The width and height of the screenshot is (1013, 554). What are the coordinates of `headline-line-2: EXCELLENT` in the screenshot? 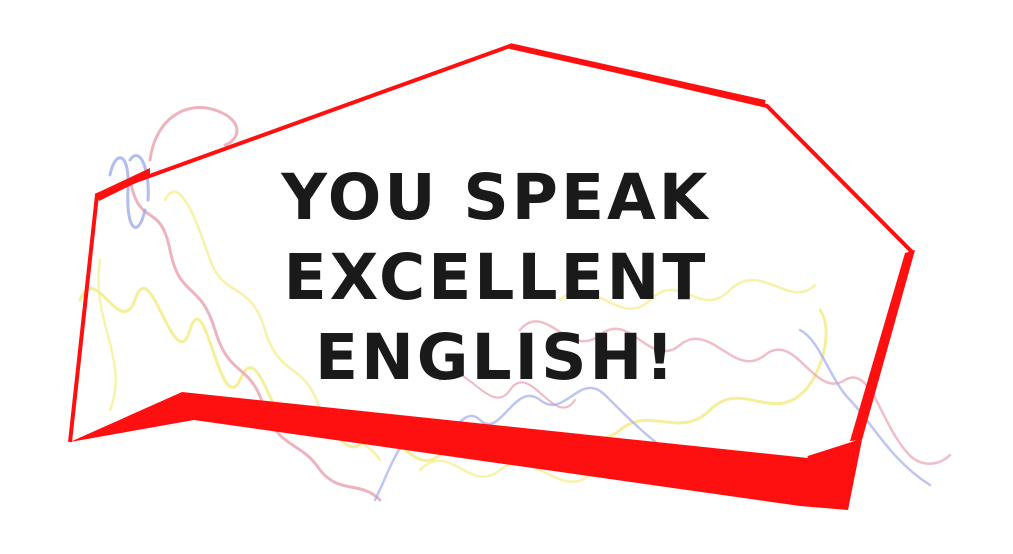 It's located at (496, 277).